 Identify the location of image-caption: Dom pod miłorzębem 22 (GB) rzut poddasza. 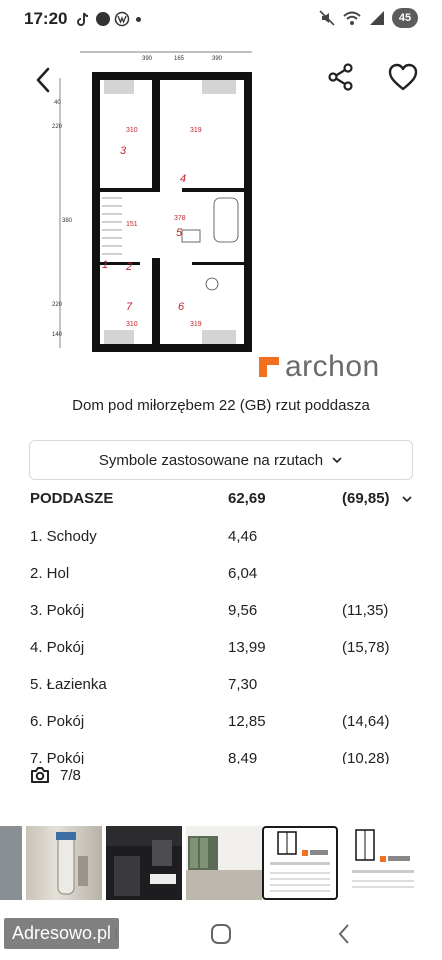
(221, 405).